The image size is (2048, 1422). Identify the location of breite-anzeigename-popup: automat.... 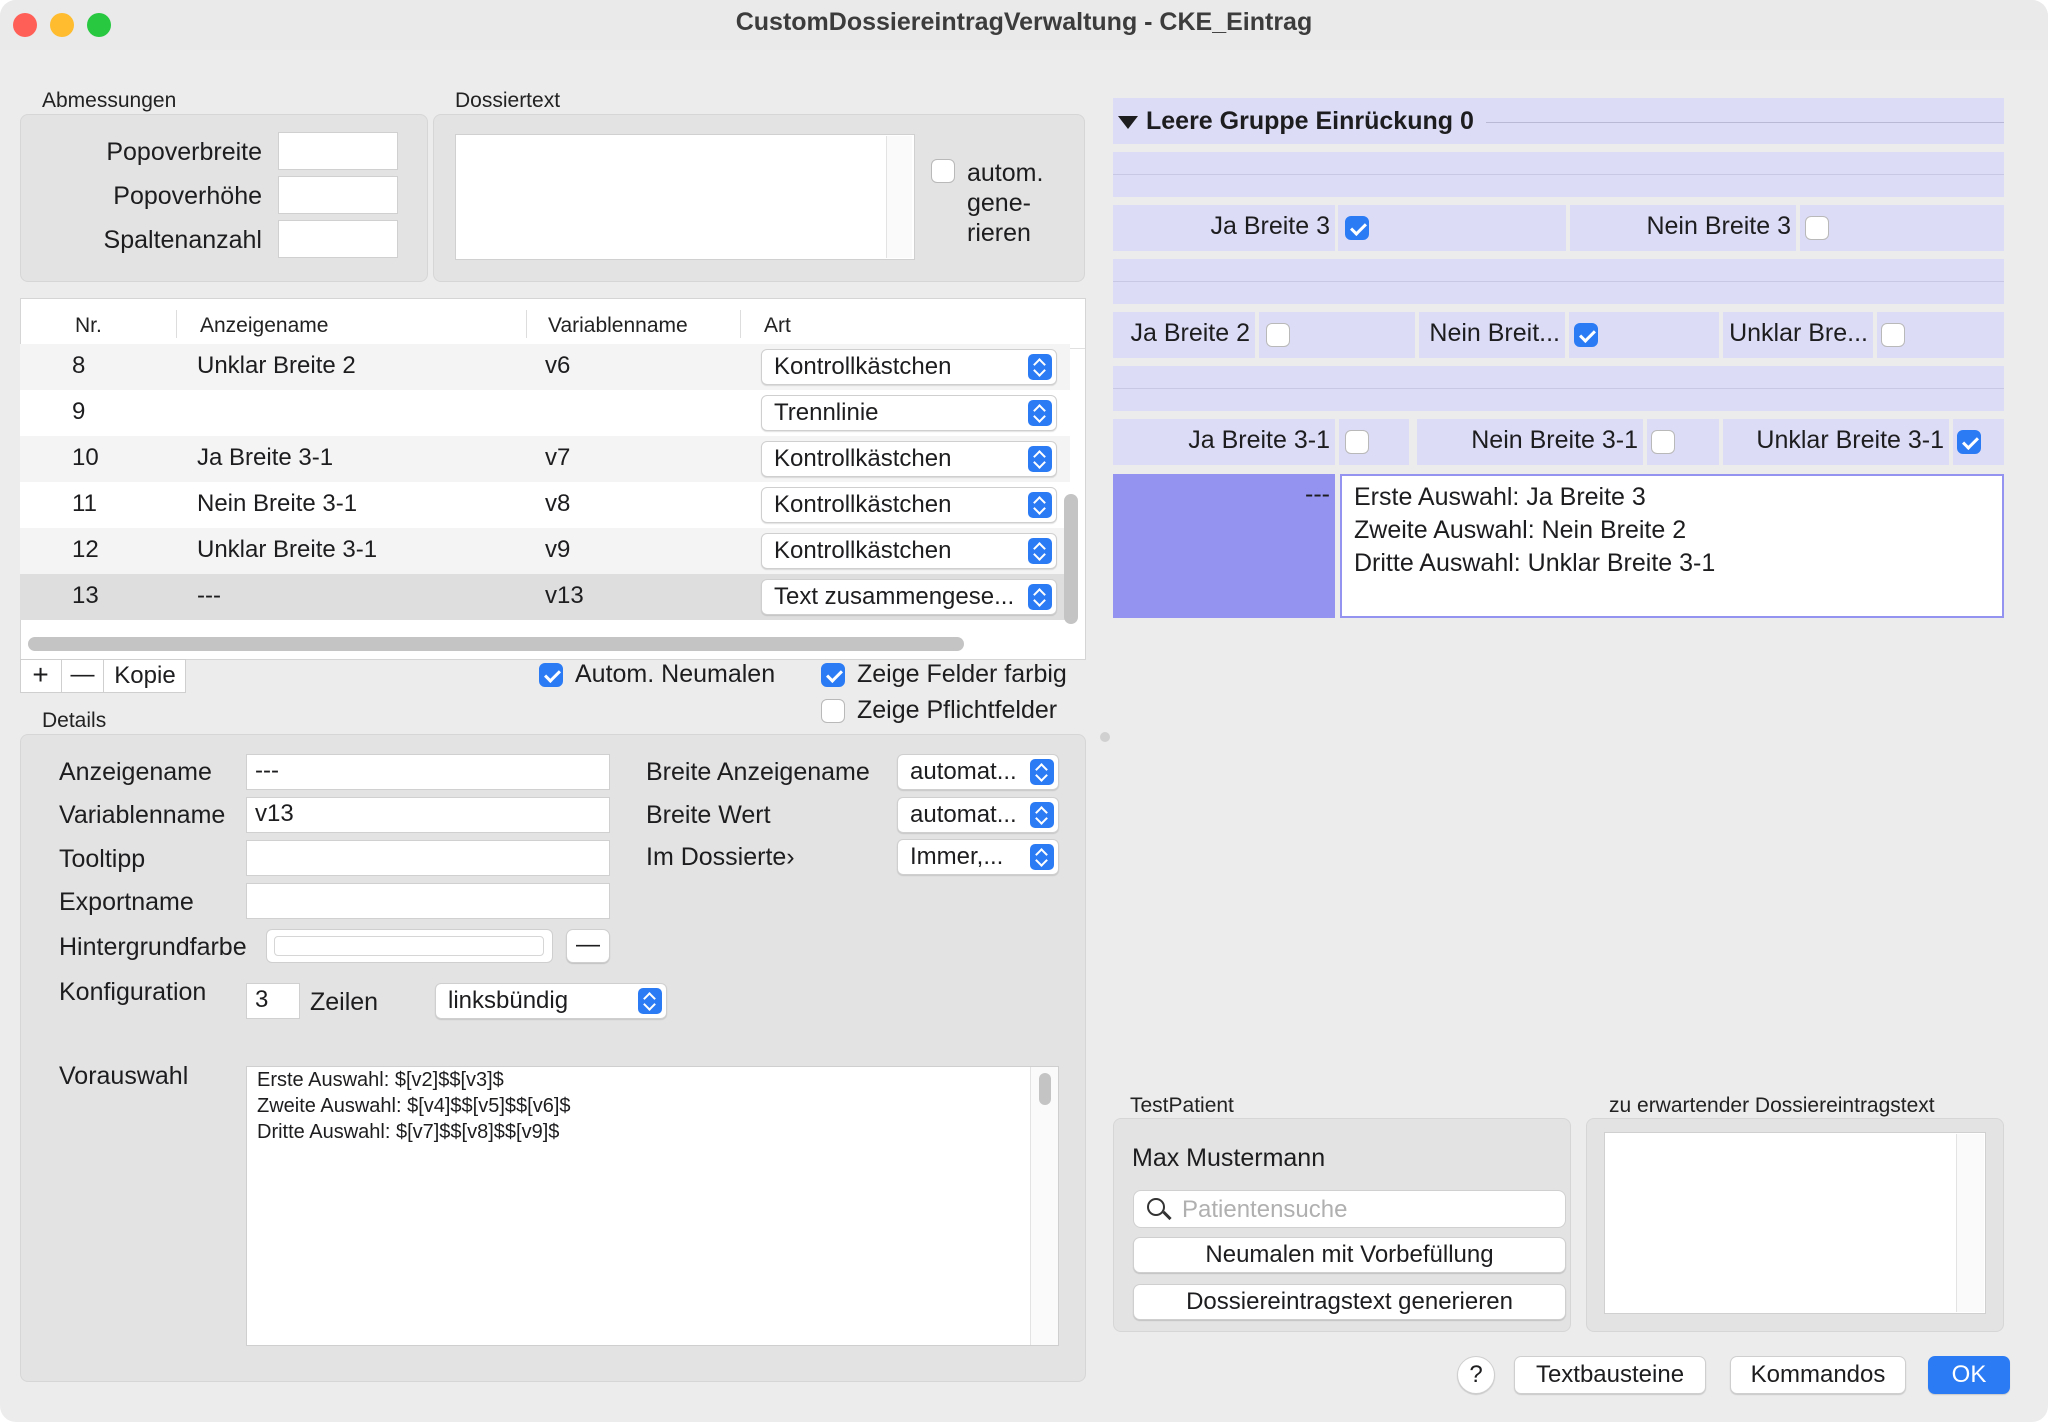
(978, 772).